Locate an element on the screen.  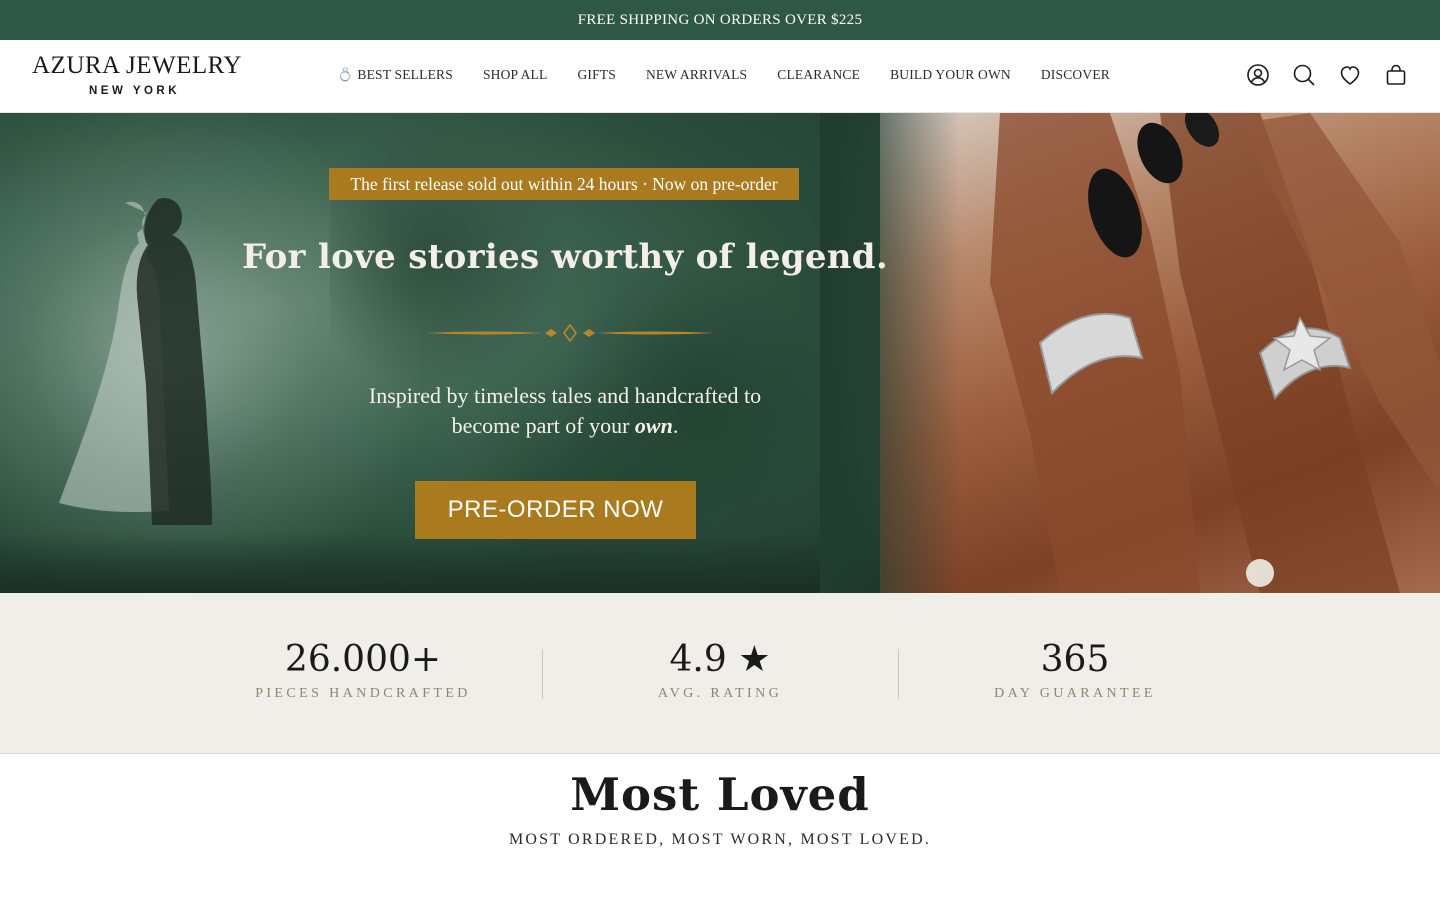
section-subtitle: MOST ORDERED, MOST WORN, MOST LOVED. is located at coordinates (720, 839).